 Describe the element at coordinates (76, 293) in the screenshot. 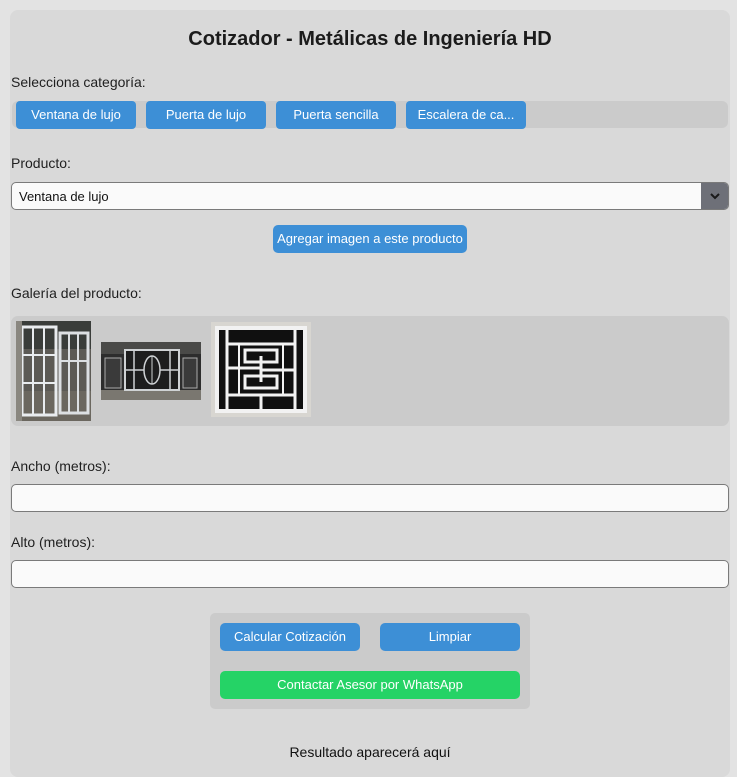

I see `gallery-label: Galería del producto:` at that location.